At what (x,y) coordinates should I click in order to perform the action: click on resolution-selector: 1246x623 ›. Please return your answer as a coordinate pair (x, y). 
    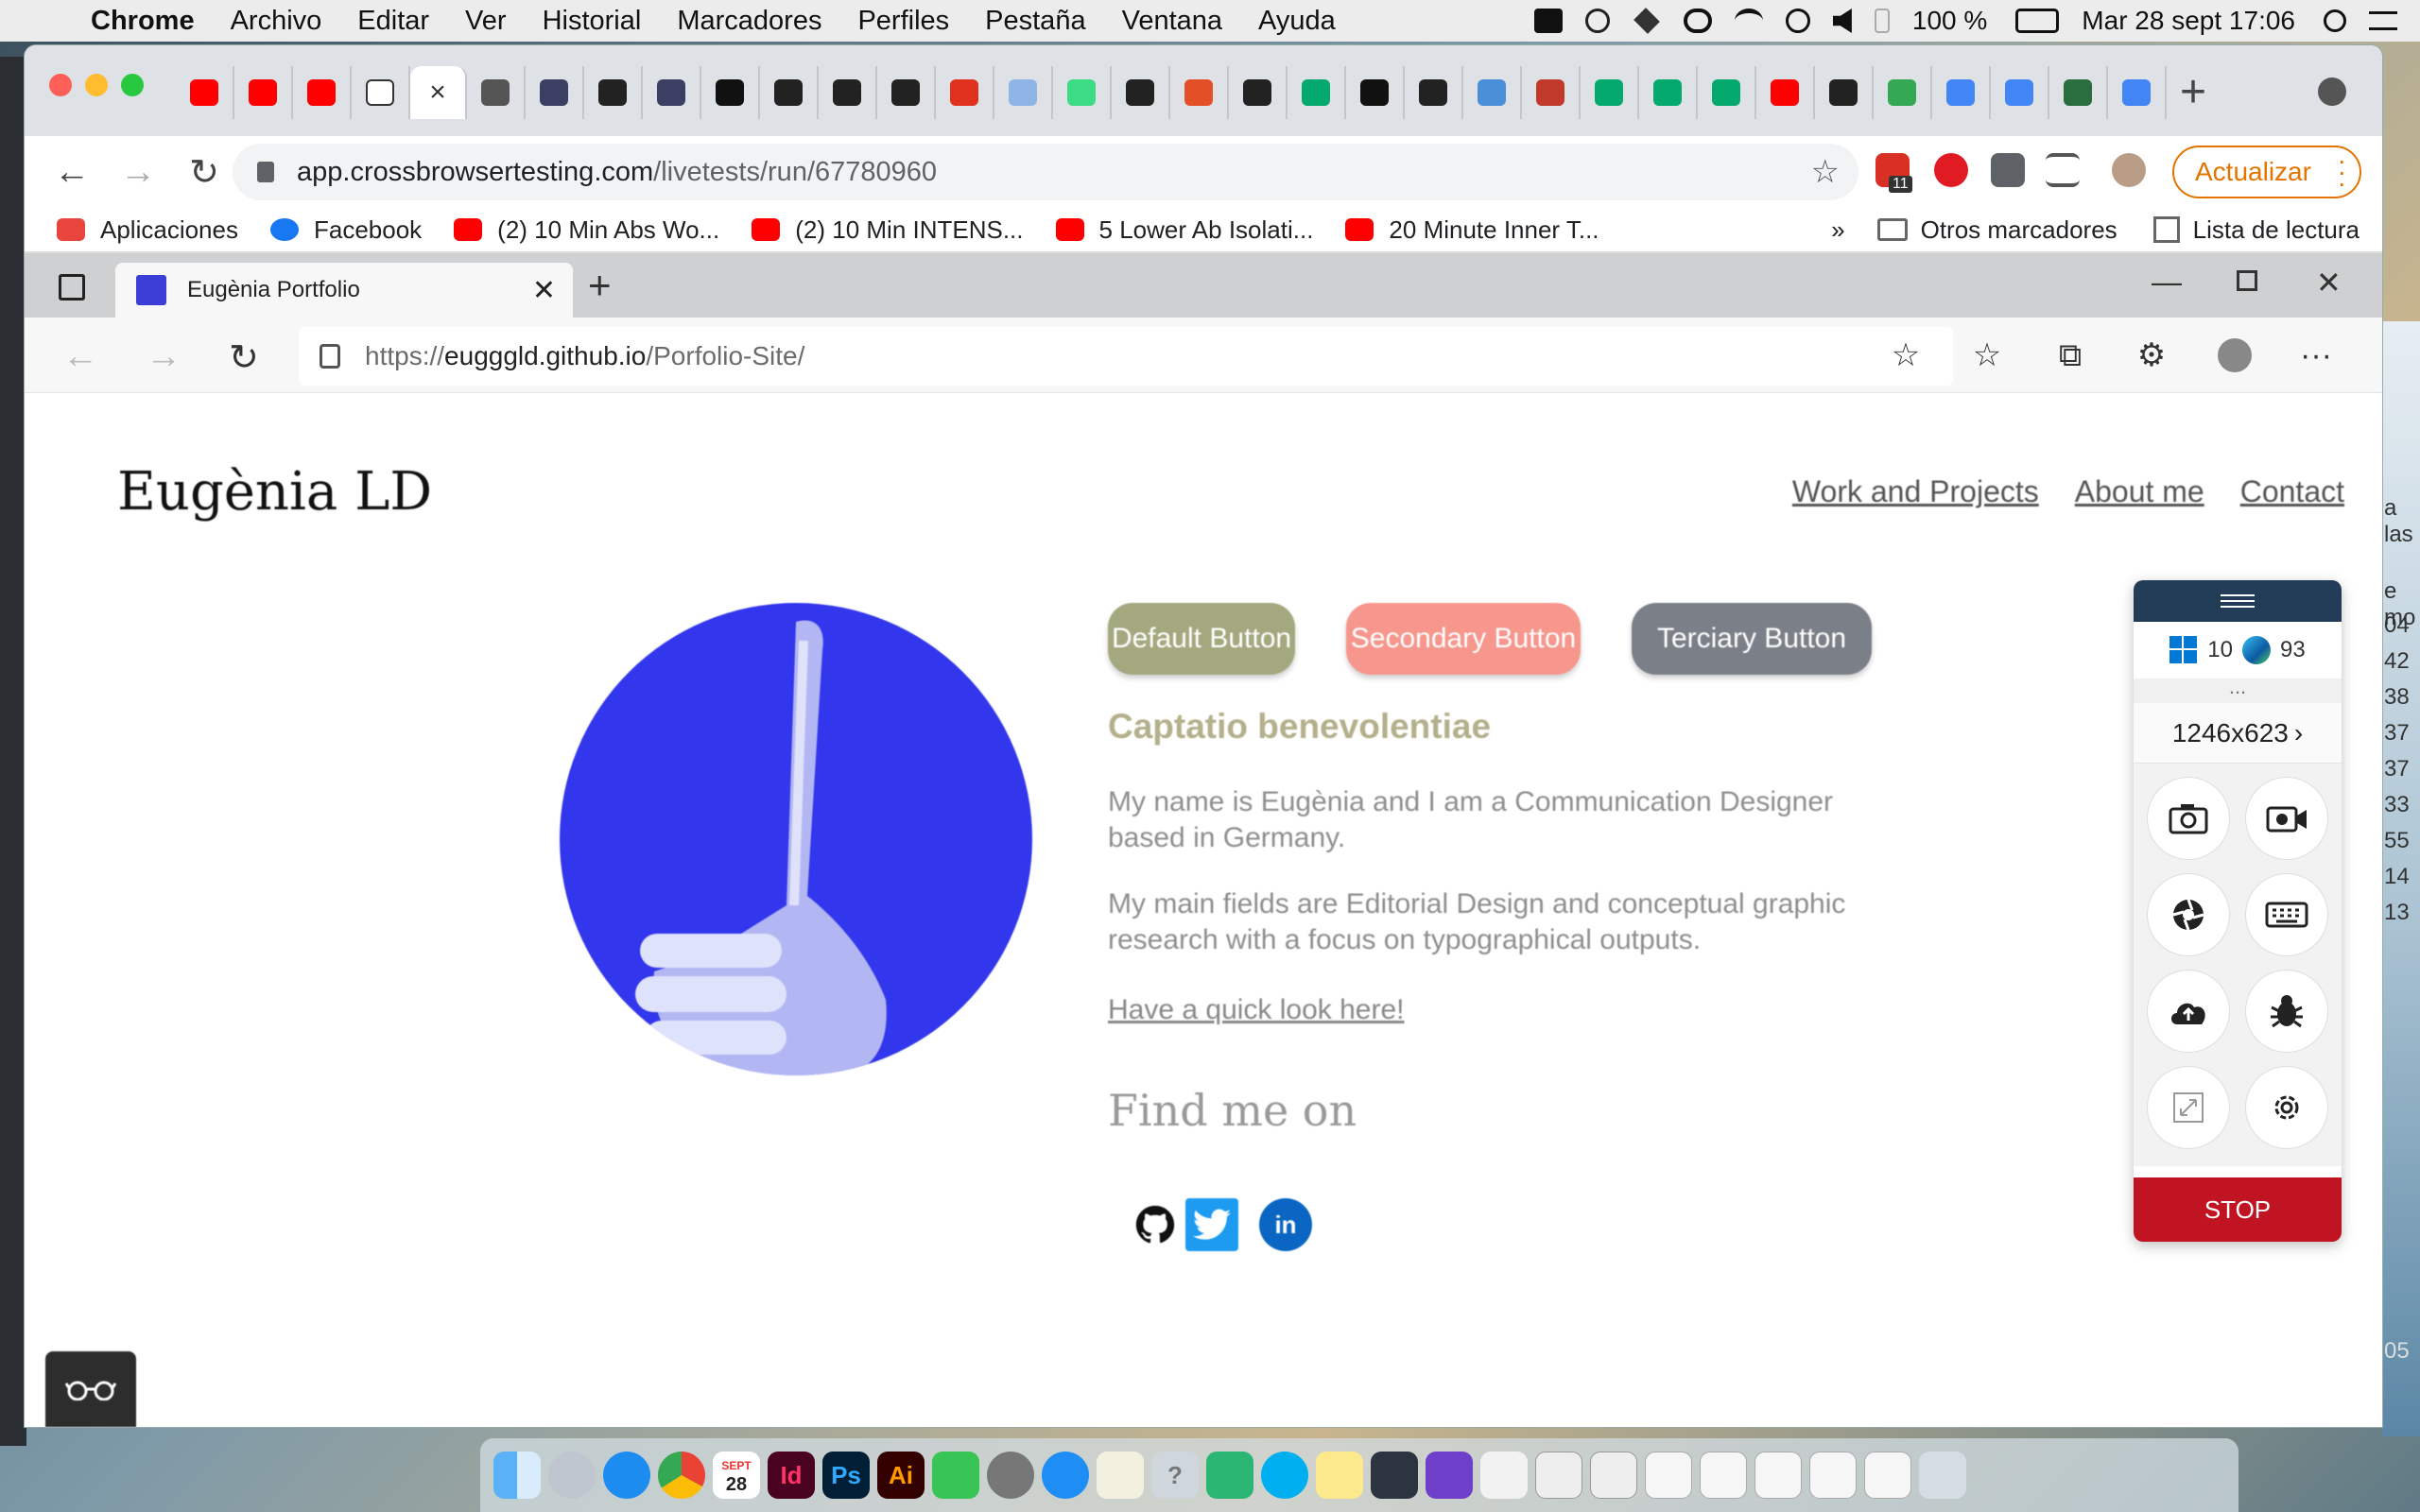
    Looking at the image, I should click on (2238, 733).